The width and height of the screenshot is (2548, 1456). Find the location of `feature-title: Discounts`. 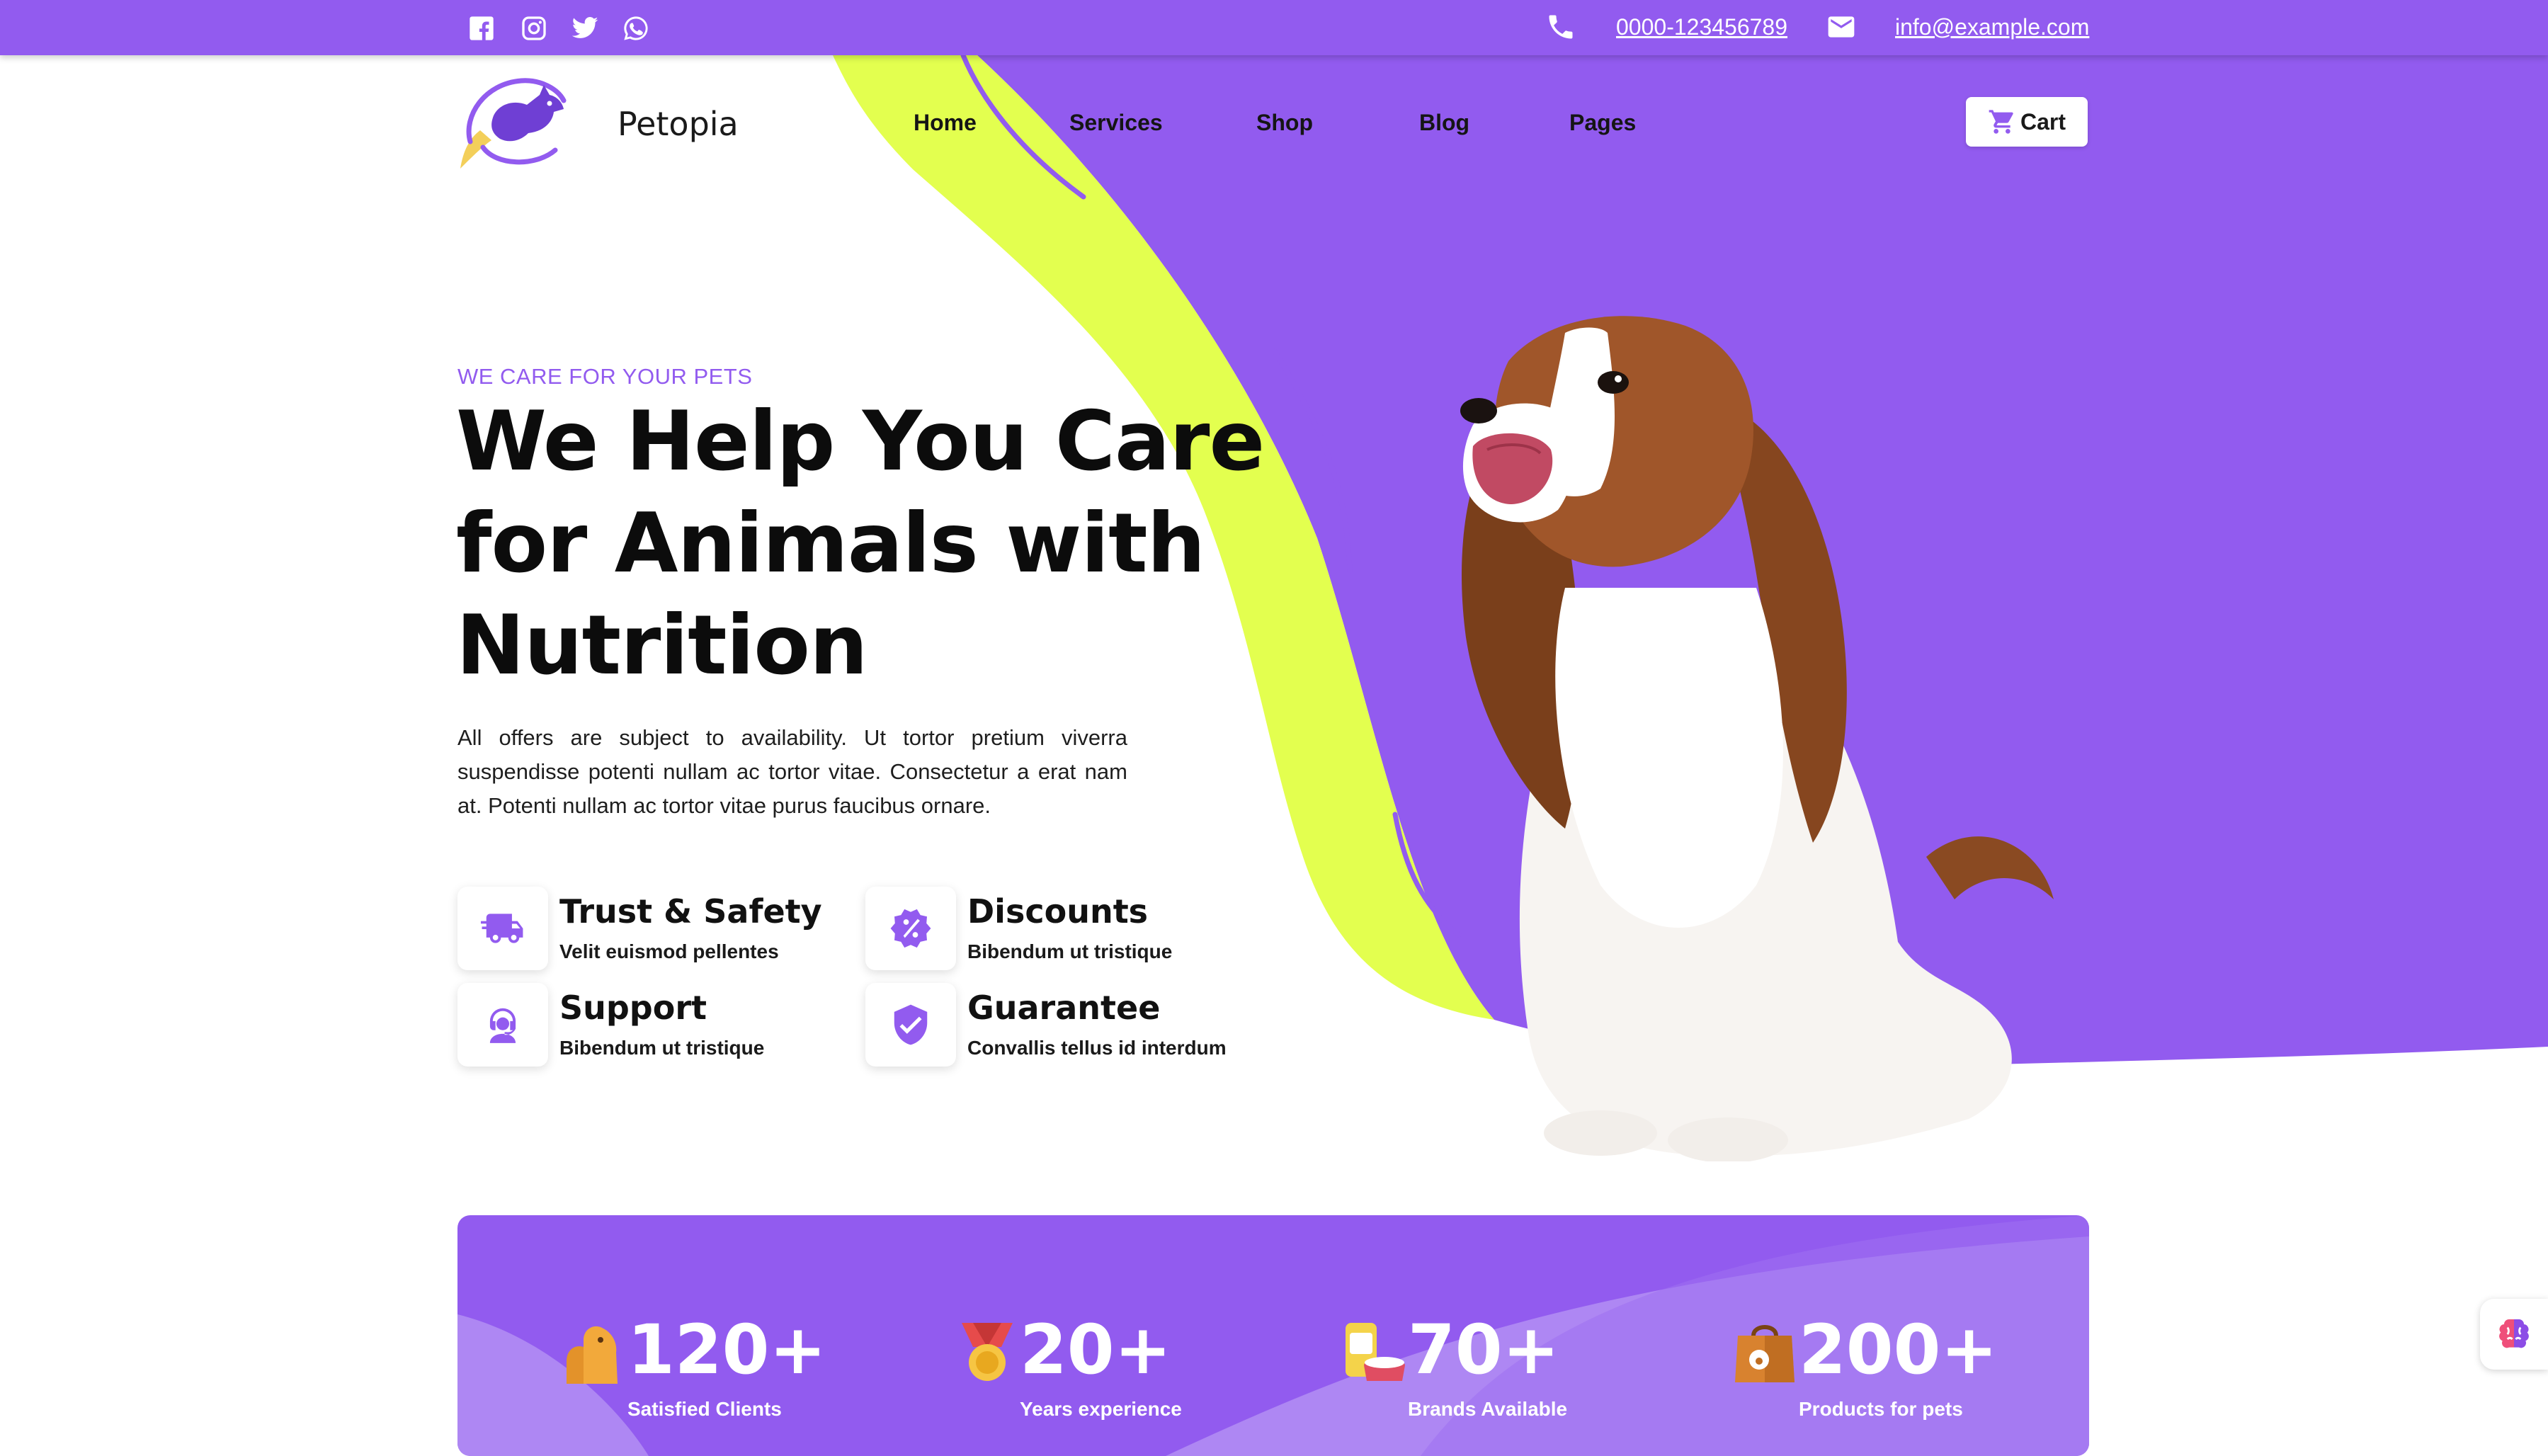

feature-title: Discounts is located at coordinates (1058, 912).